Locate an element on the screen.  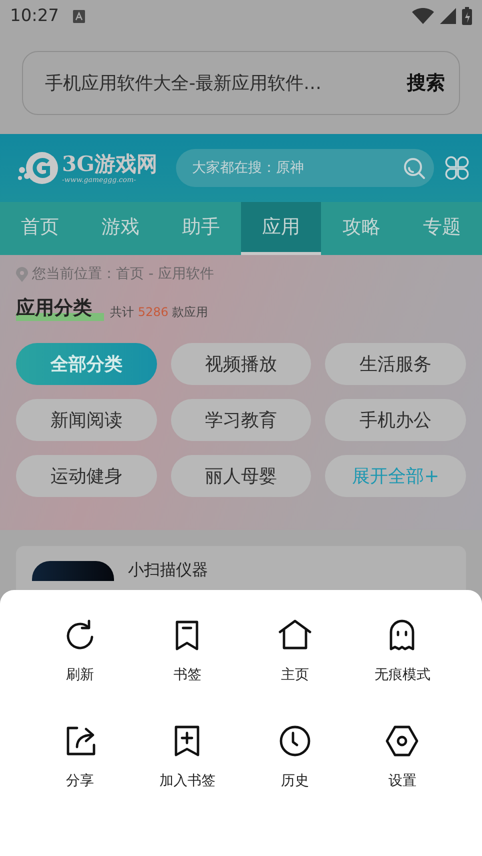
breadcrumb-text: 您当前位置：首页 - 应用软件 is located at coordinates (123, 274).